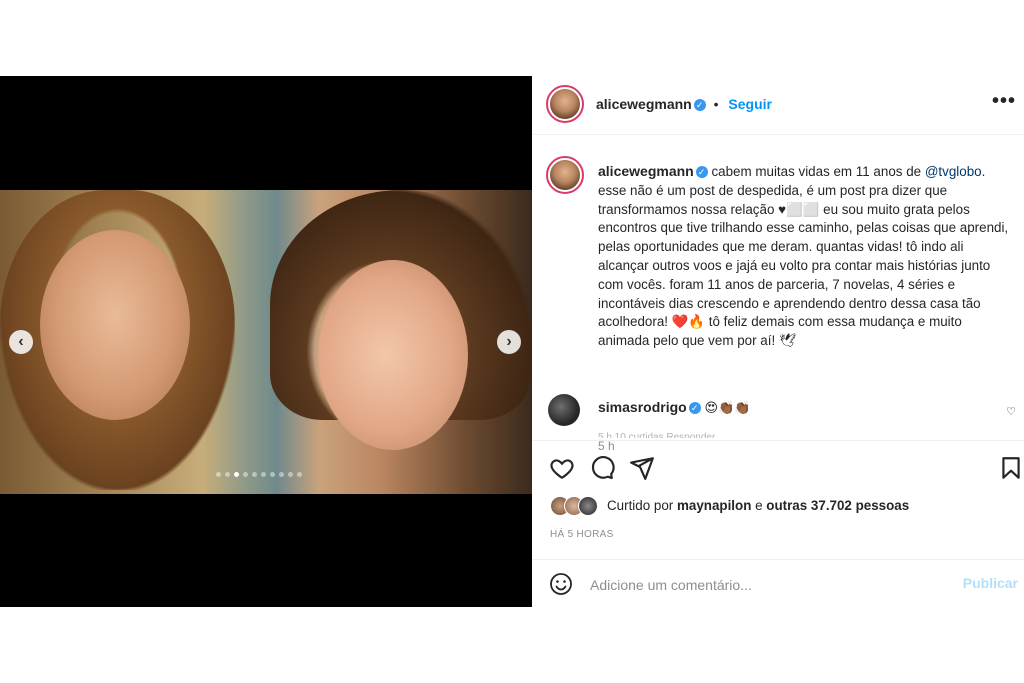 The width and height of the screenshot is (1024, 683). I want to click on publish-button: Publicar, so click(990, 583).